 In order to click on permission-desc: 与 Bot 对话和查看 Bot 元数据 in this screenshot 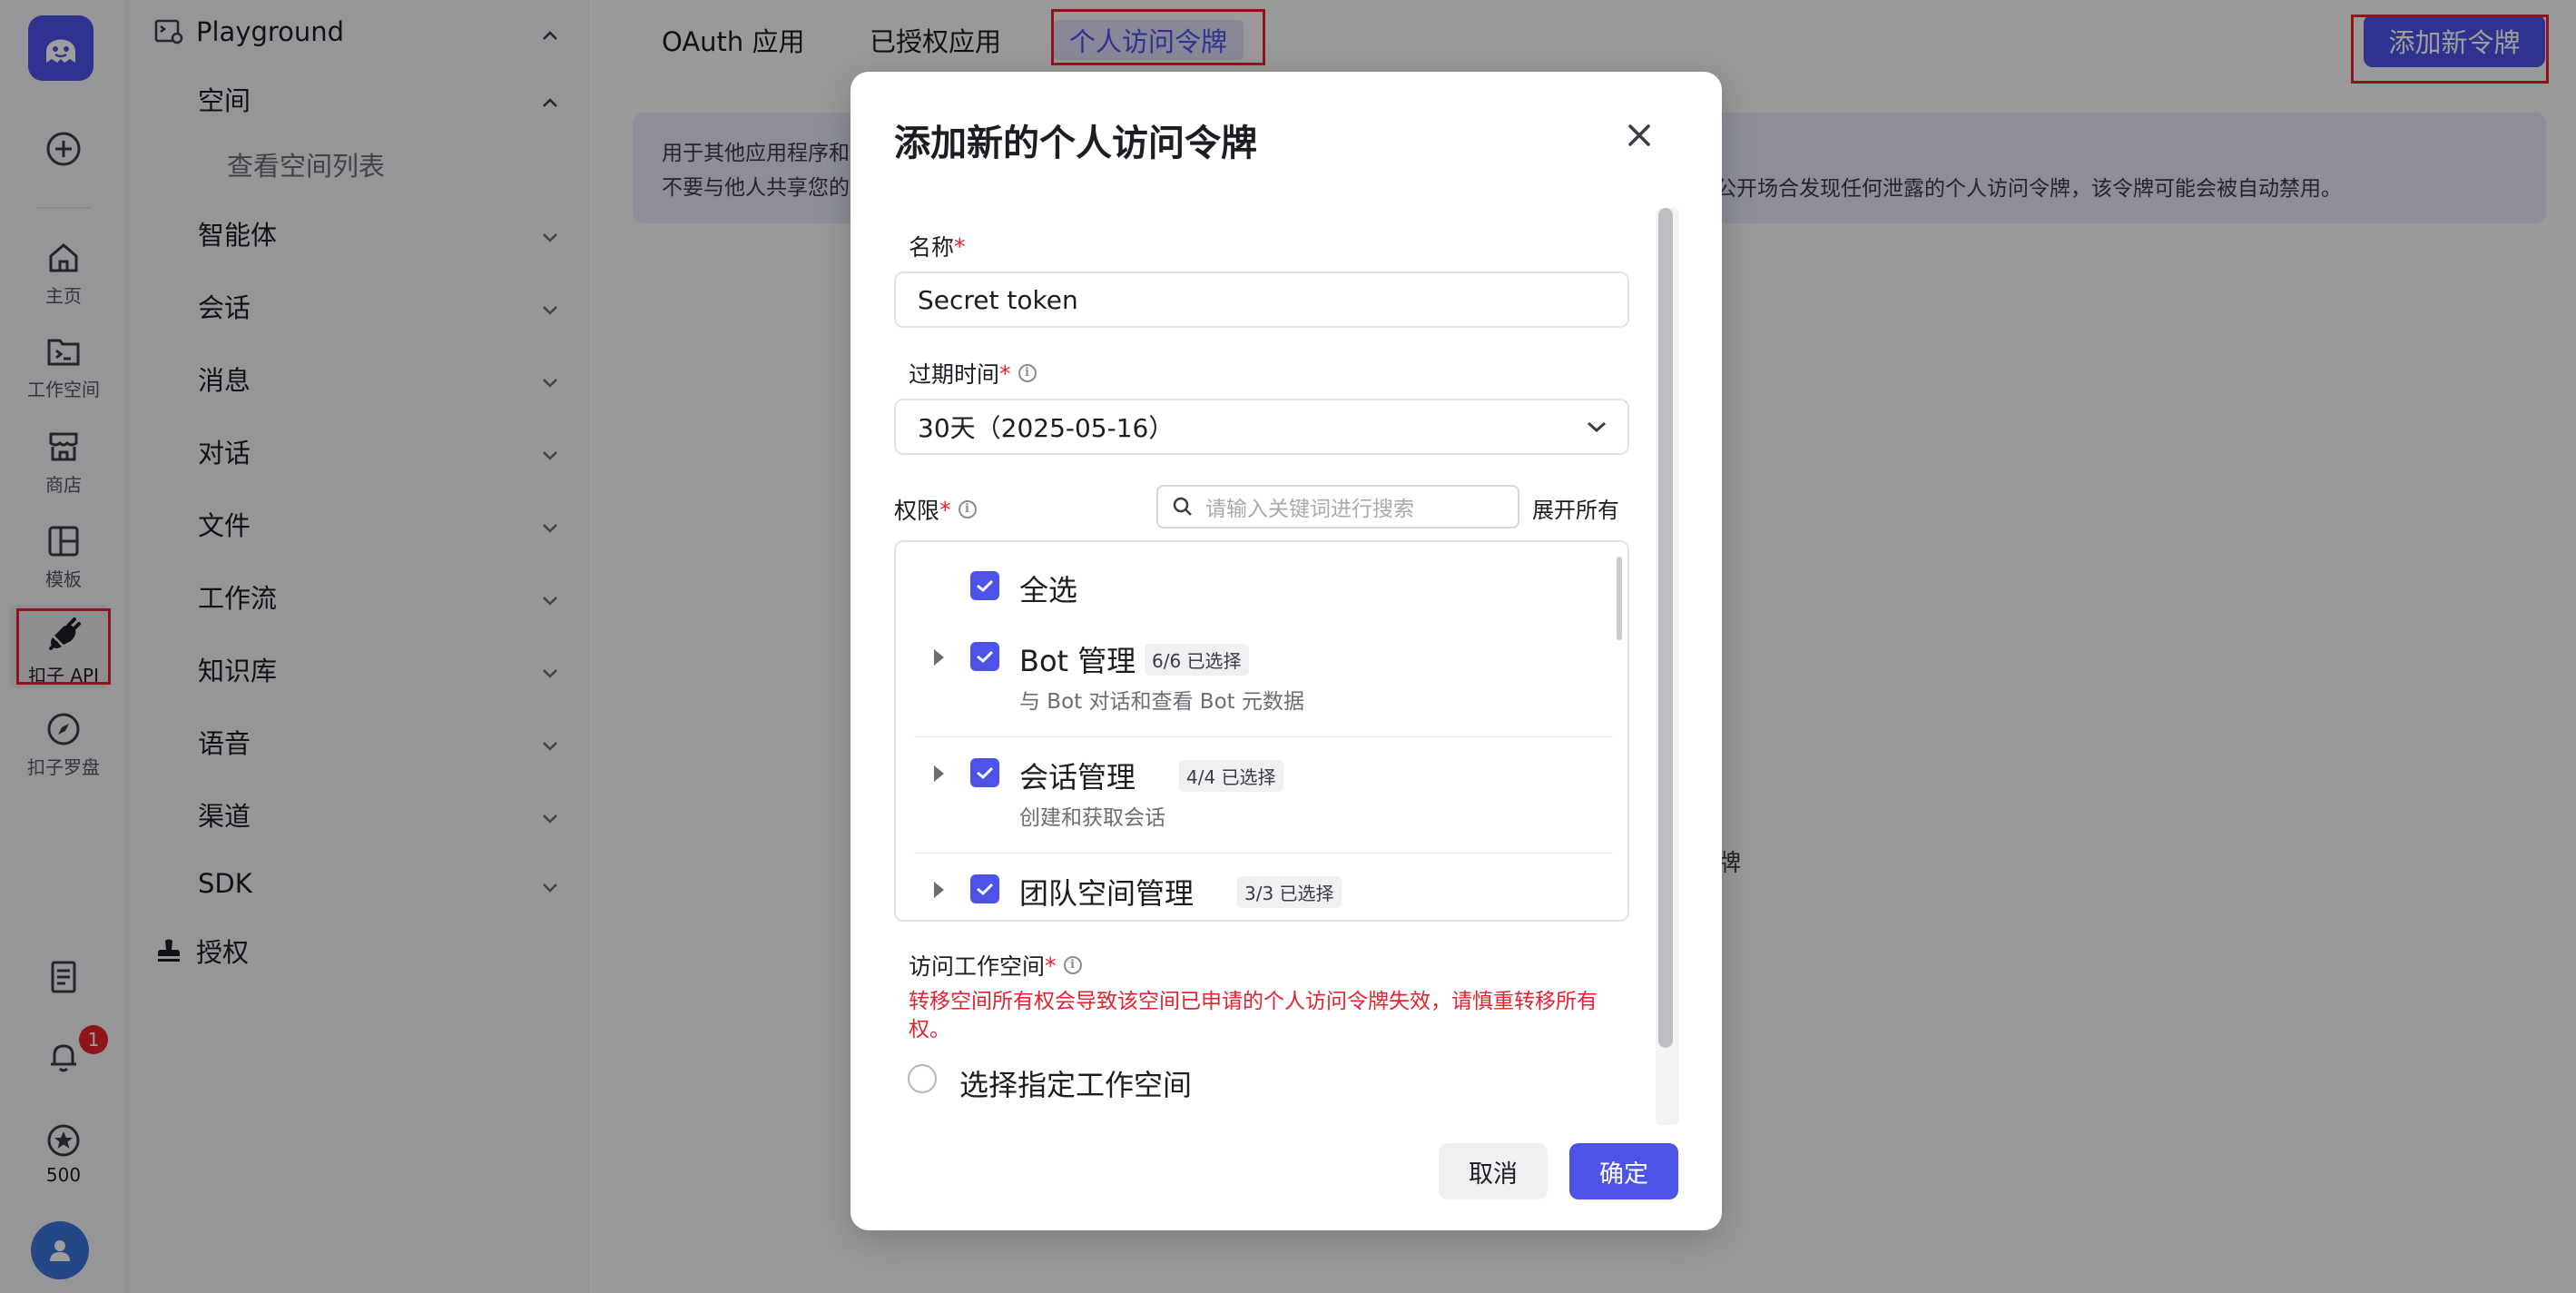, I will do `click(1161, 702)`.